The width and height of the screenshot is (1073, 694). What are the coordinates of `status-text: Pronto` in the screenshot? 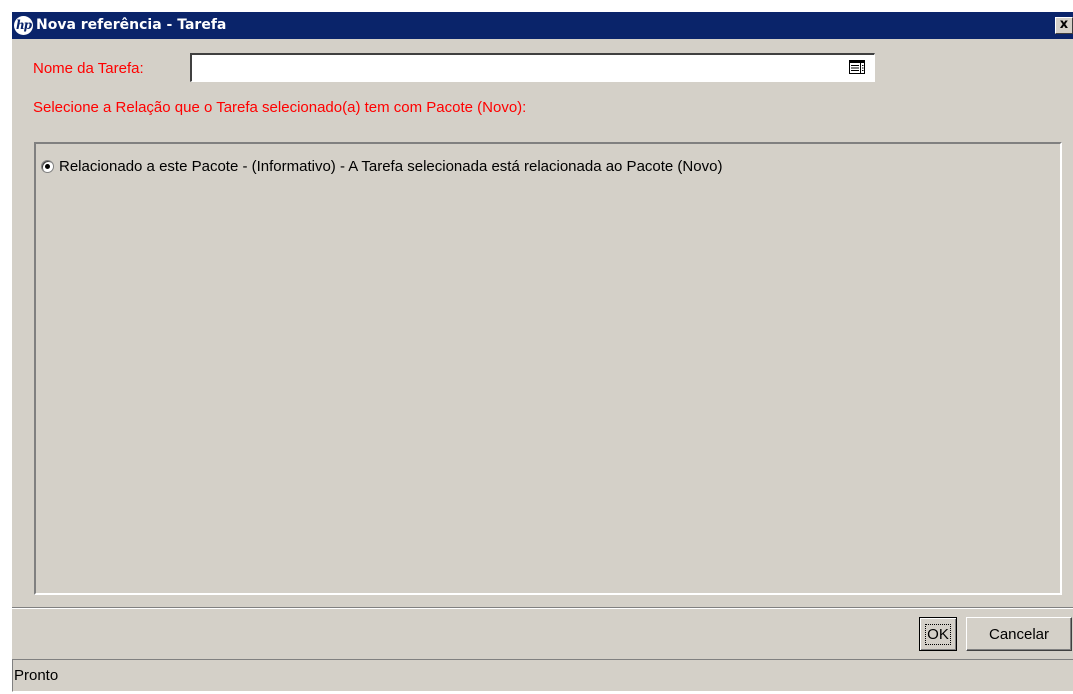 It's located at (36, 675).